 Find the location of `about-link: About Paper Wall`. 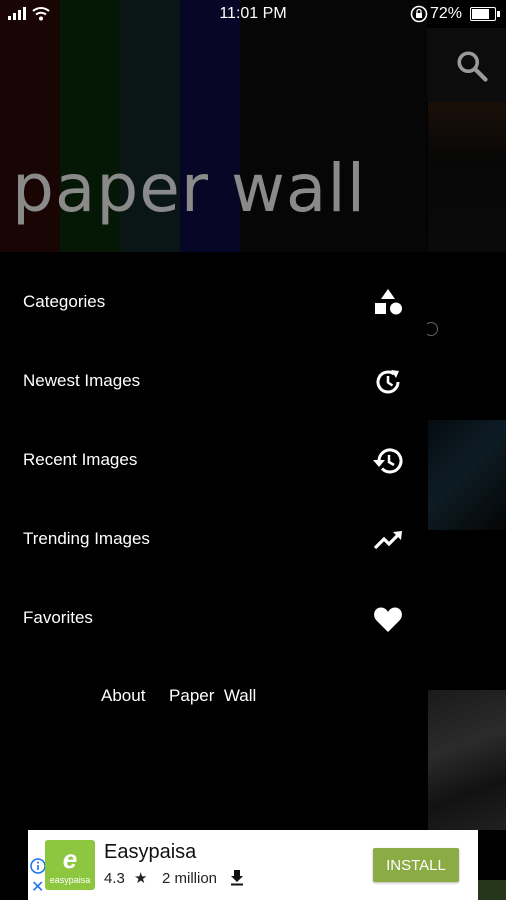

about-link: About Paper Wall is located at coordinates (178, 696).